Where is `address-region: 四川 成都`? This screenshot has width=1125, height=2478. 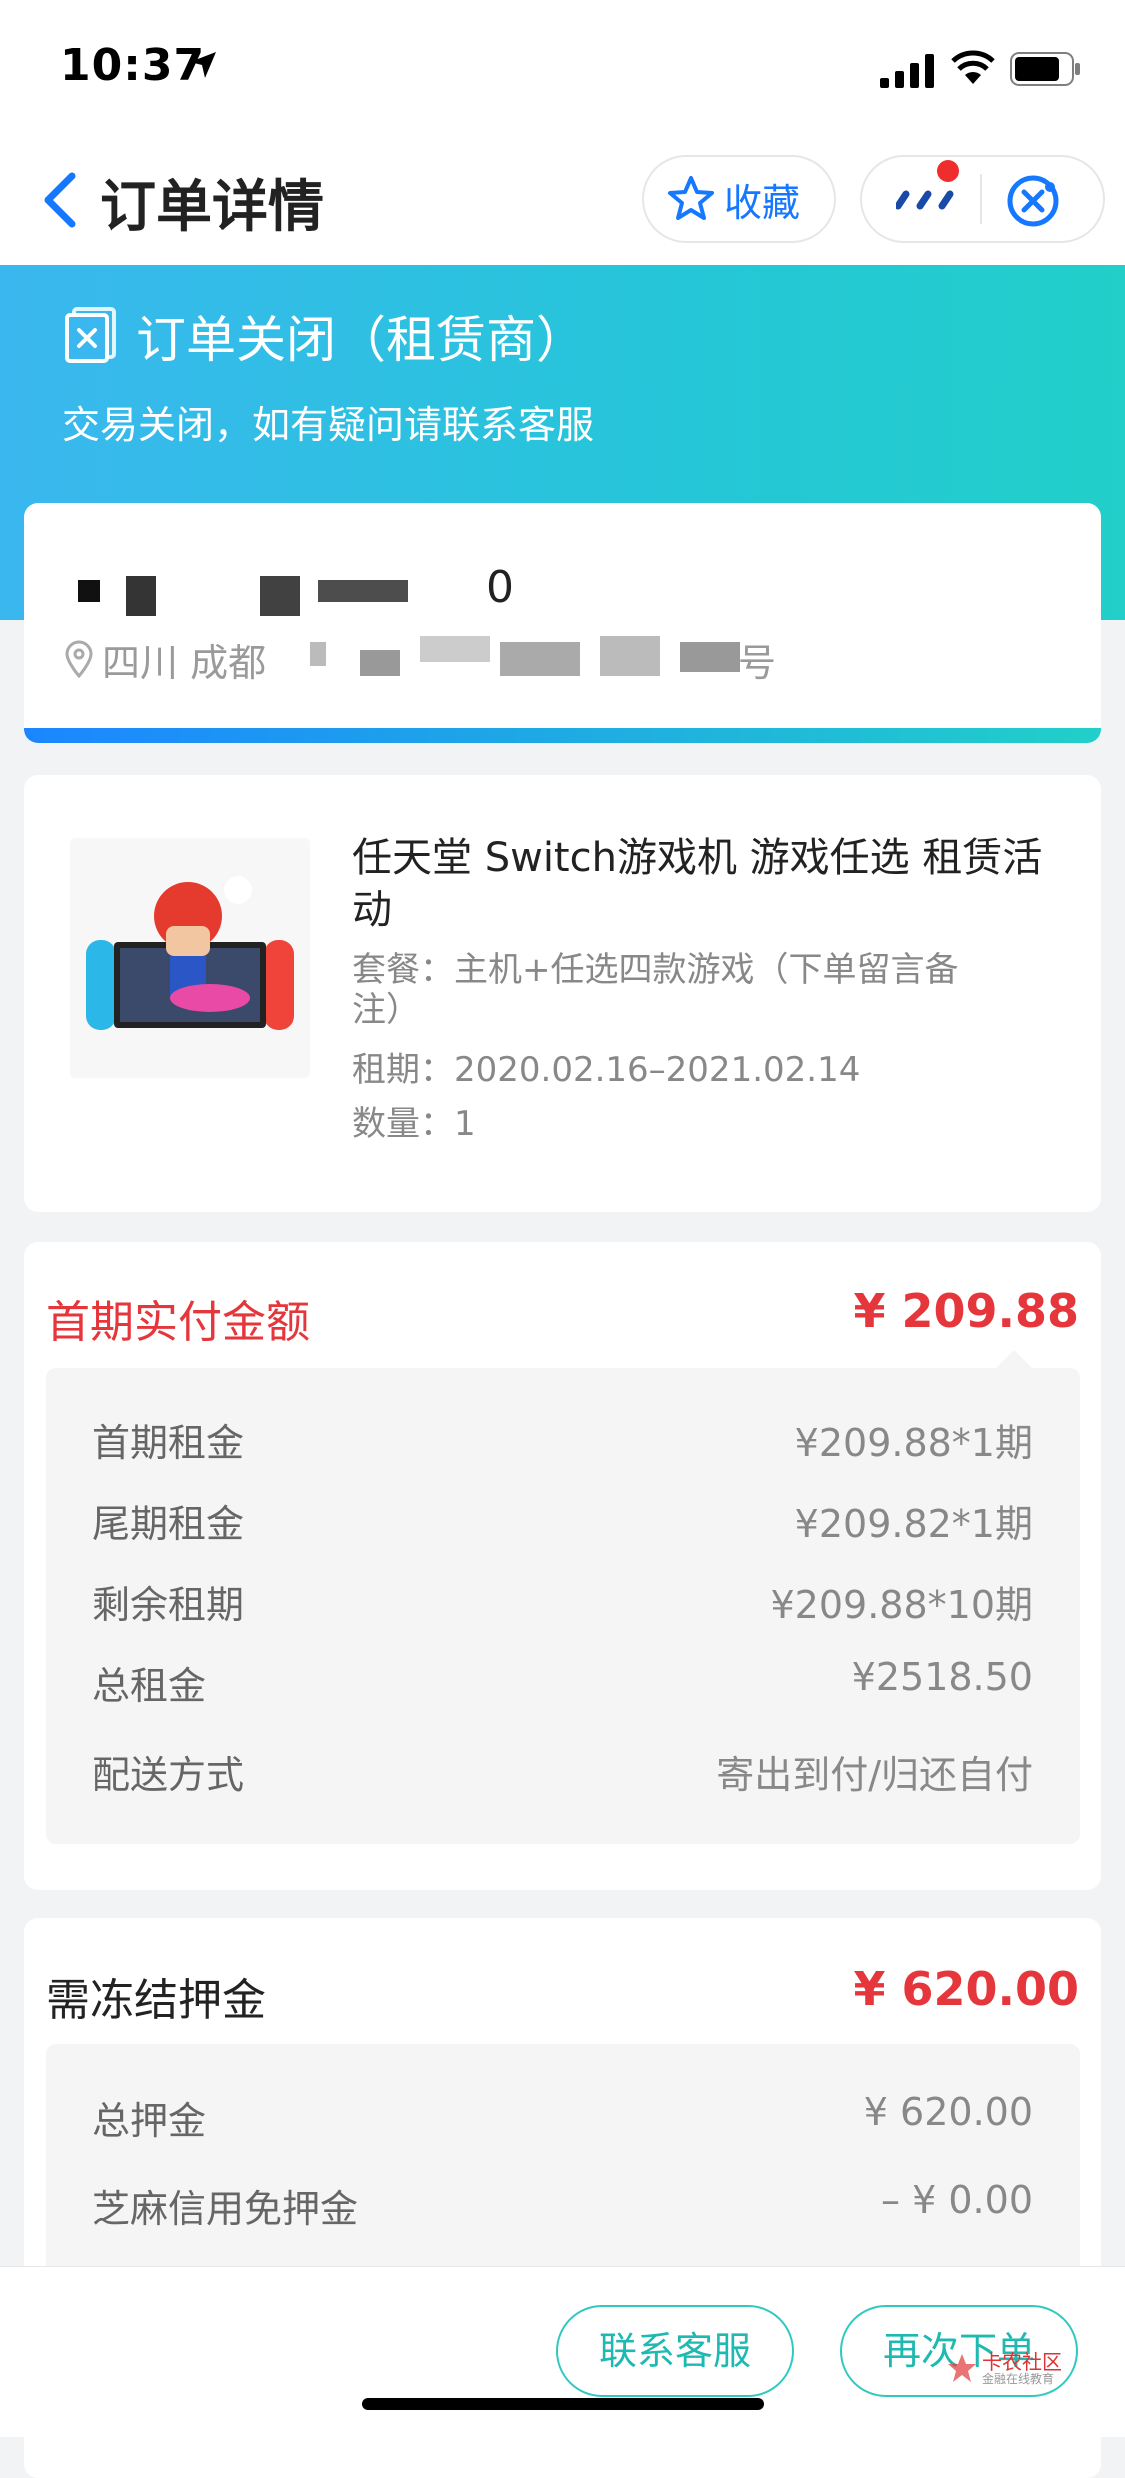 address-region: 四川 成都 is located at coordinates (184, 663).